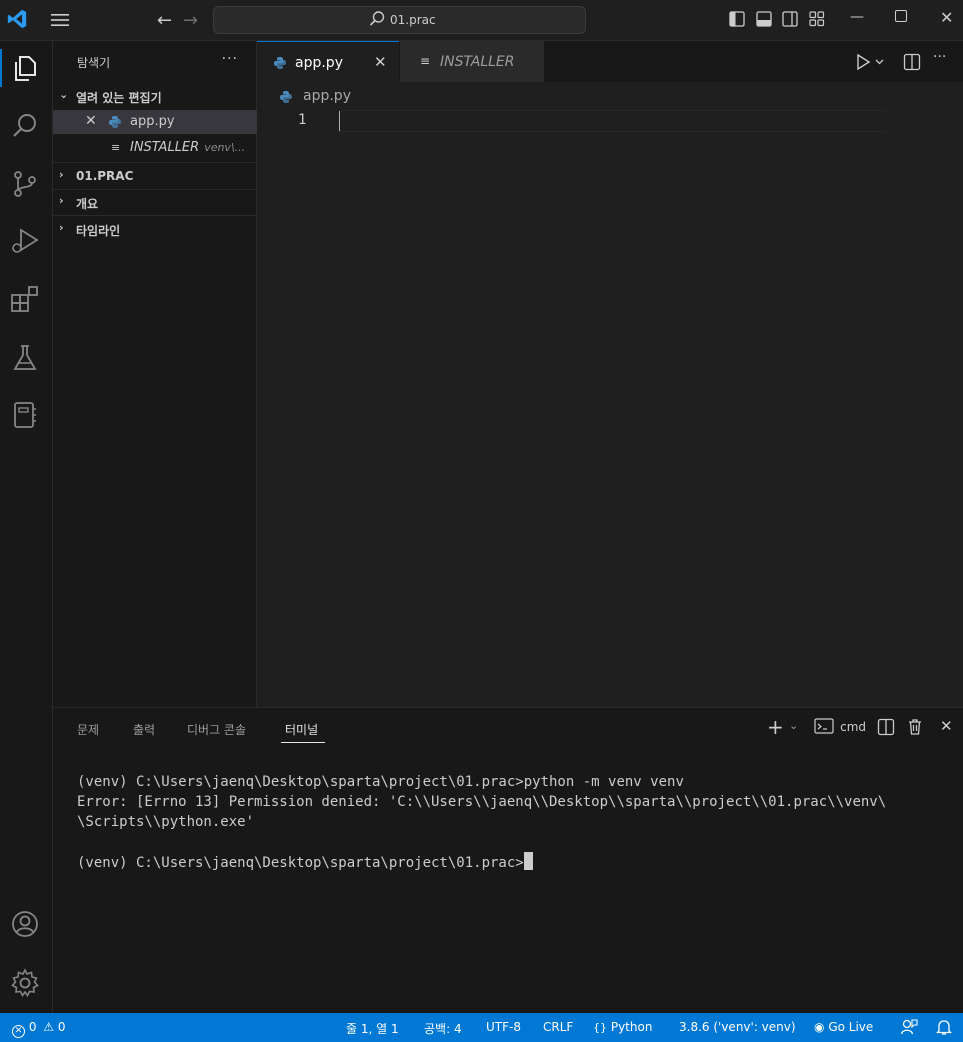  I want to click on close-icon: ✕, so click(91, 121).